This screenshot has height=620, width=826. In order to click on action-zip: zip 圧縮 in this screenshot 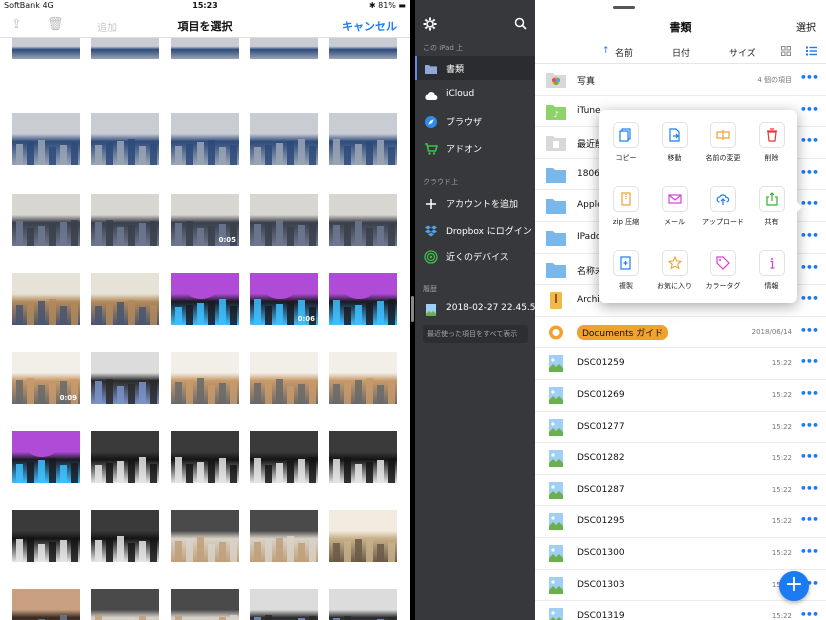, I will do `click(626, 216)`.